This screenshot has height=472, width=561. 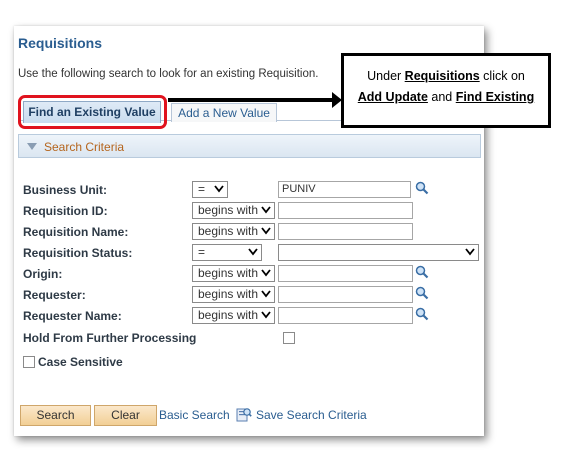 I want to click on search-criteria-label: Search Criteria, so click(x=84, y=147).